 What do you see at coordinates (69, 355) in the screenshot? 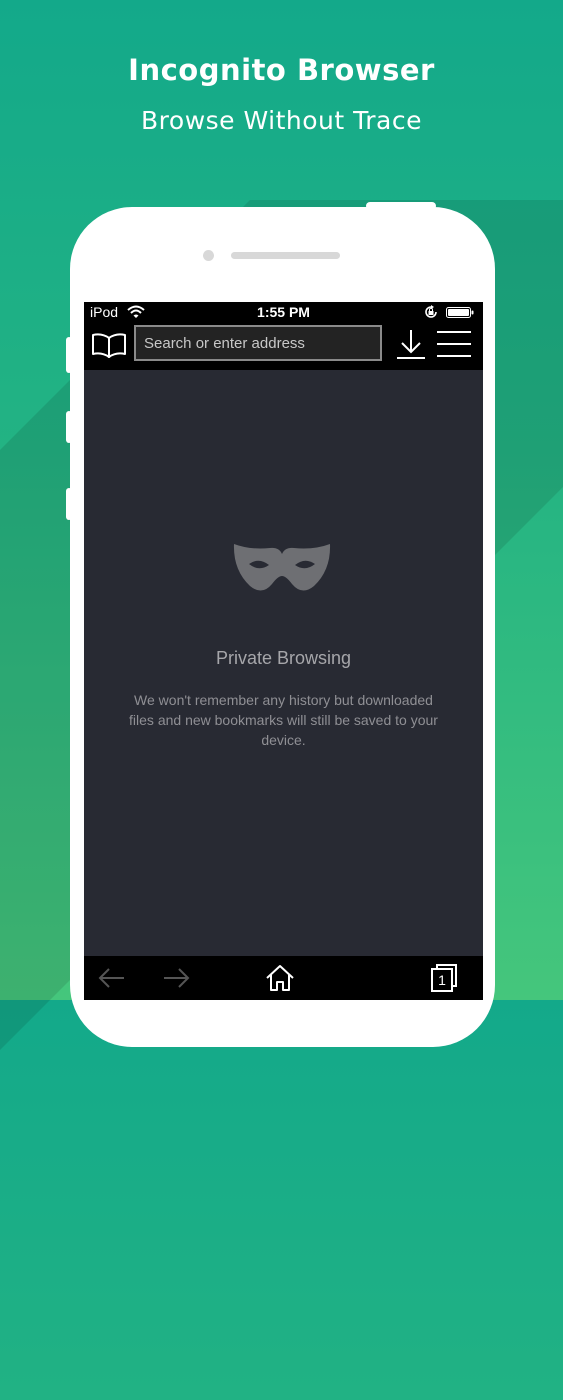
I see `mute-switch` at bounding box center [69, 355].